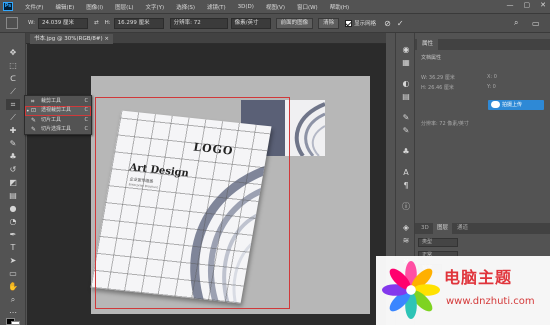  I want to click on layer-filter-select: 类型, so click(438, 242).